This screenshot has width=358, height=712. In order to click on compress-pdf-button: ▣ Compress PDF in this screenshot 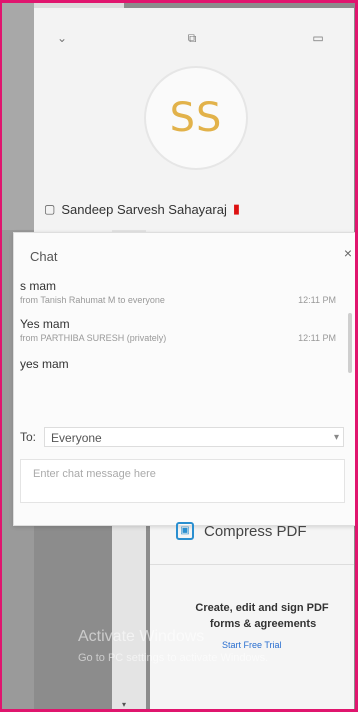, I will do `click(241, 531)`.